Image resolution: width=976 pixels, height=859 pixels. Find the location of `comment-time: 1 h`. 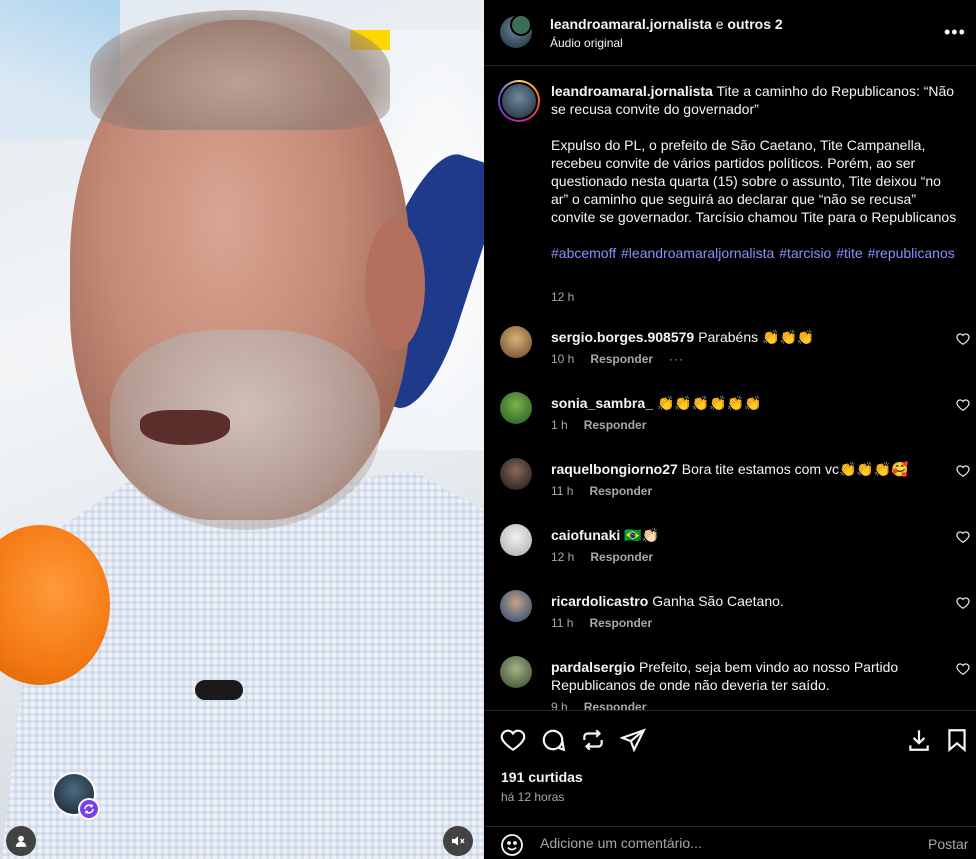

comment-time: 1 h is located at coordinates (559, 425).